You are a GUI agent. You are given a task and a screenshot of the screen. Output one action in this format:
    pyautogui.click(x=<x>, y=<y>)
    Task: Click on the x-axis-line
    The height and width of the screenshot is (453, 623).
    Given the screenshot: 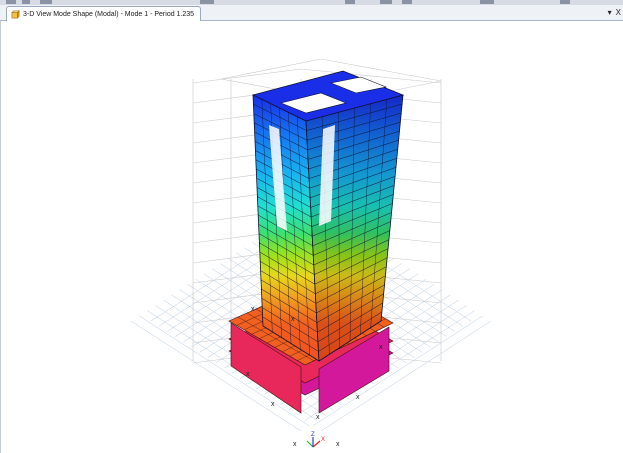 What is the action you would take?
    pyautogui.click(x=316, y=444)
    